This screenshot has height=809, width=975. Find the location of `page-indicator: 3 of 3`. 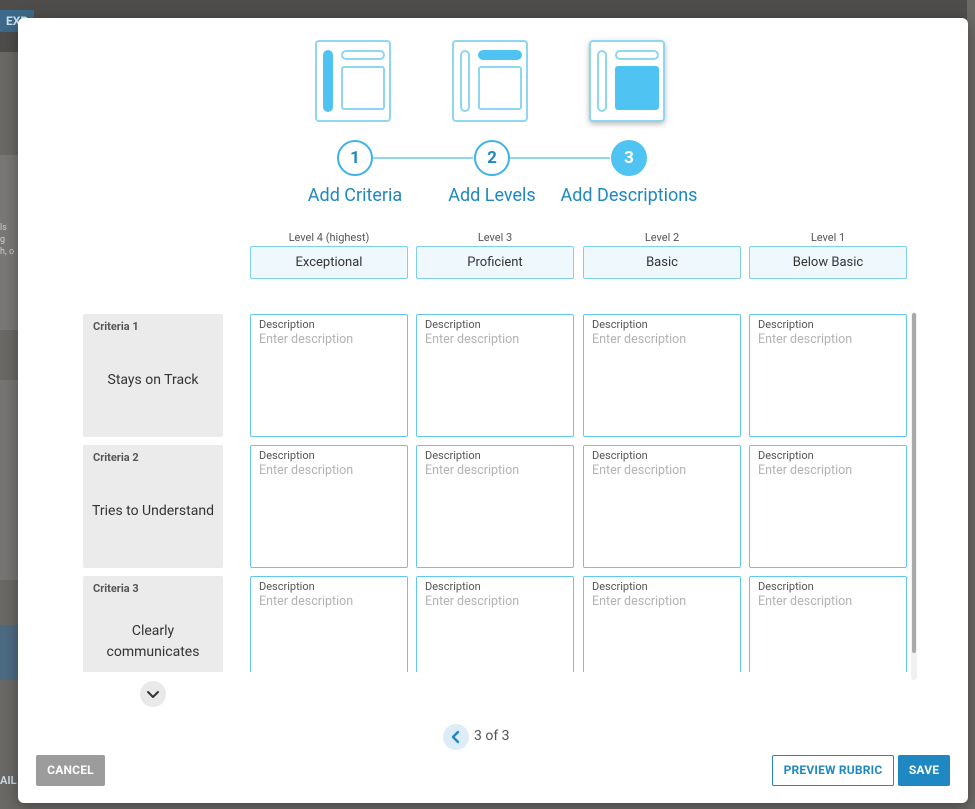

page-indicator: 3 of 3 is located at coordinates (492, 736).